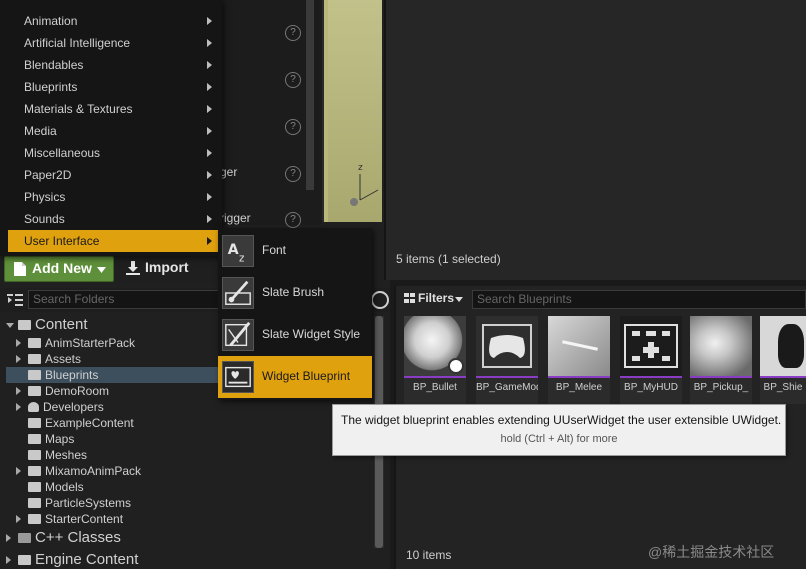  Describe the element at coordinates (559, 439) in the screenshot. I see `tooltip-hint: hold (Ctrl + Alt) for more` at that location.